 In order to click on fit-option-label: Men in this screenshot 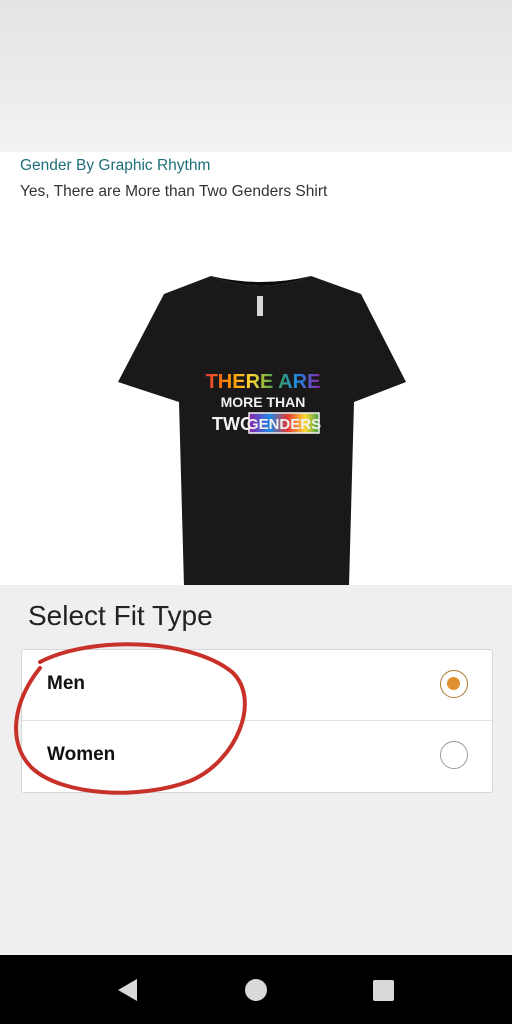, I will do `click(66, 683)`.